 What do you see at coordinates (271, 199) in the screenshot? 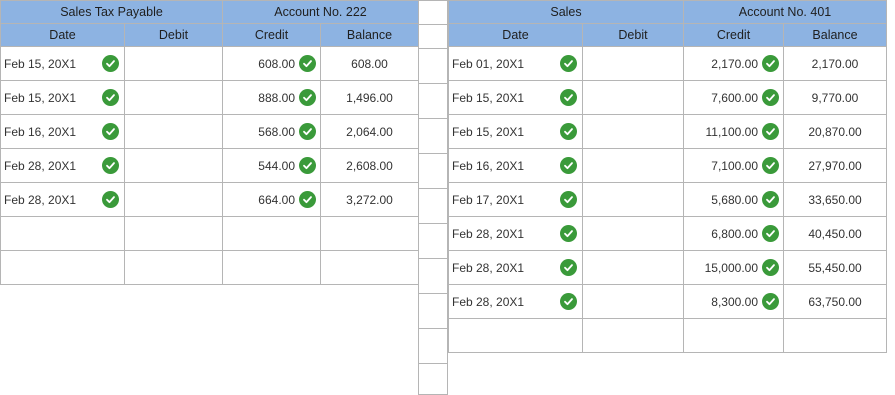
I see `credit-cell: 664.00` at bounding box center [271, 199].